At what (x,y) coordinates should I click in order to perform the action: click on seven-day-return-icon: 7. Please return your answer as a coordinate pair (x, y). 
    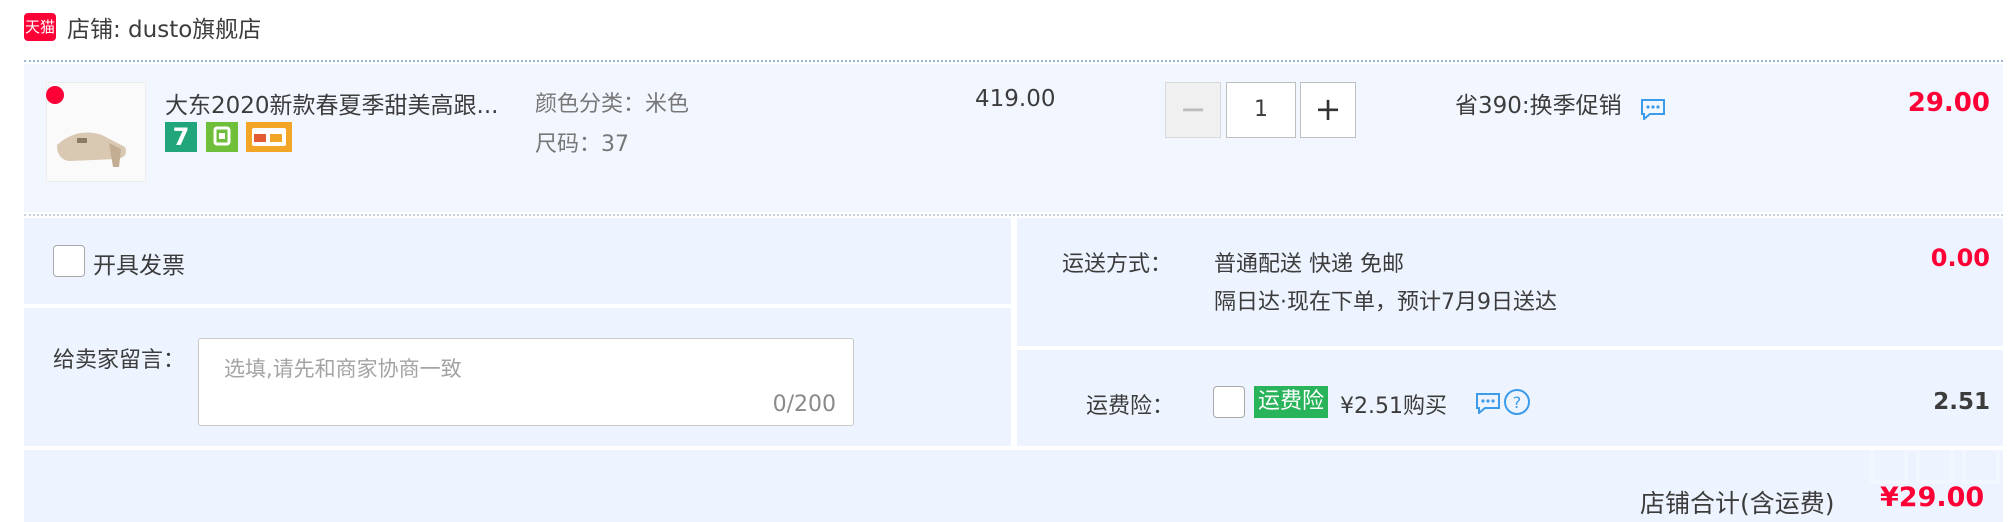
    Looking at the image, I should click on (181, 137).